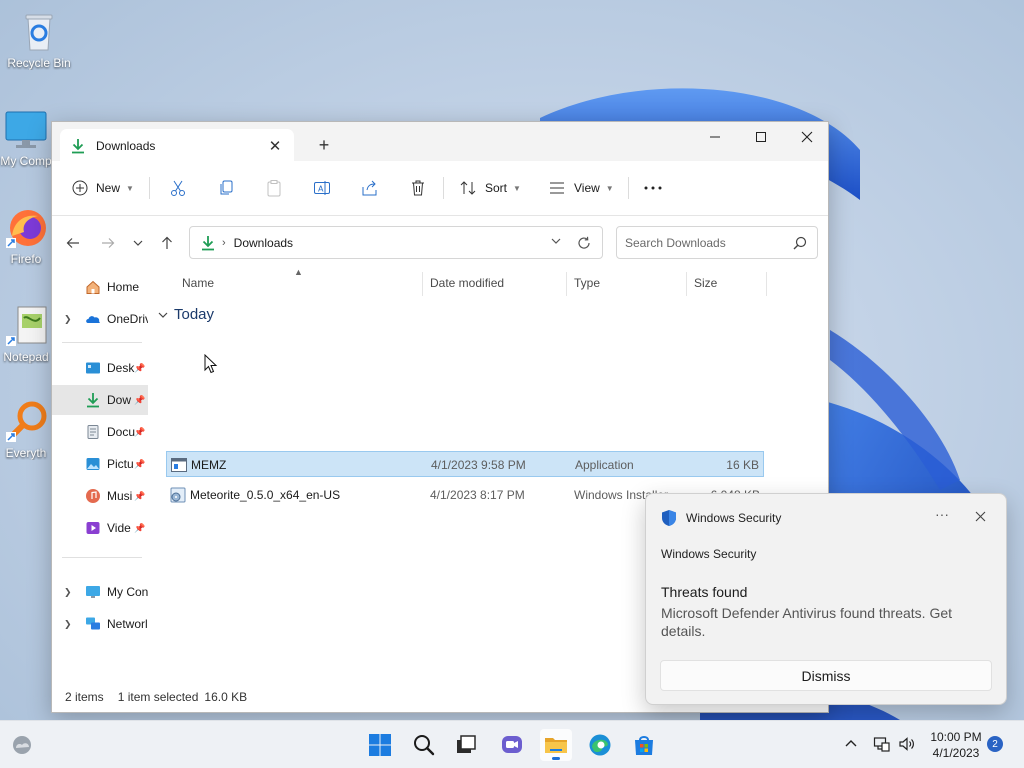 This screenshot has height=768, width=1024. I want to click on sort-button: Sort ▼, so click(490, 188).